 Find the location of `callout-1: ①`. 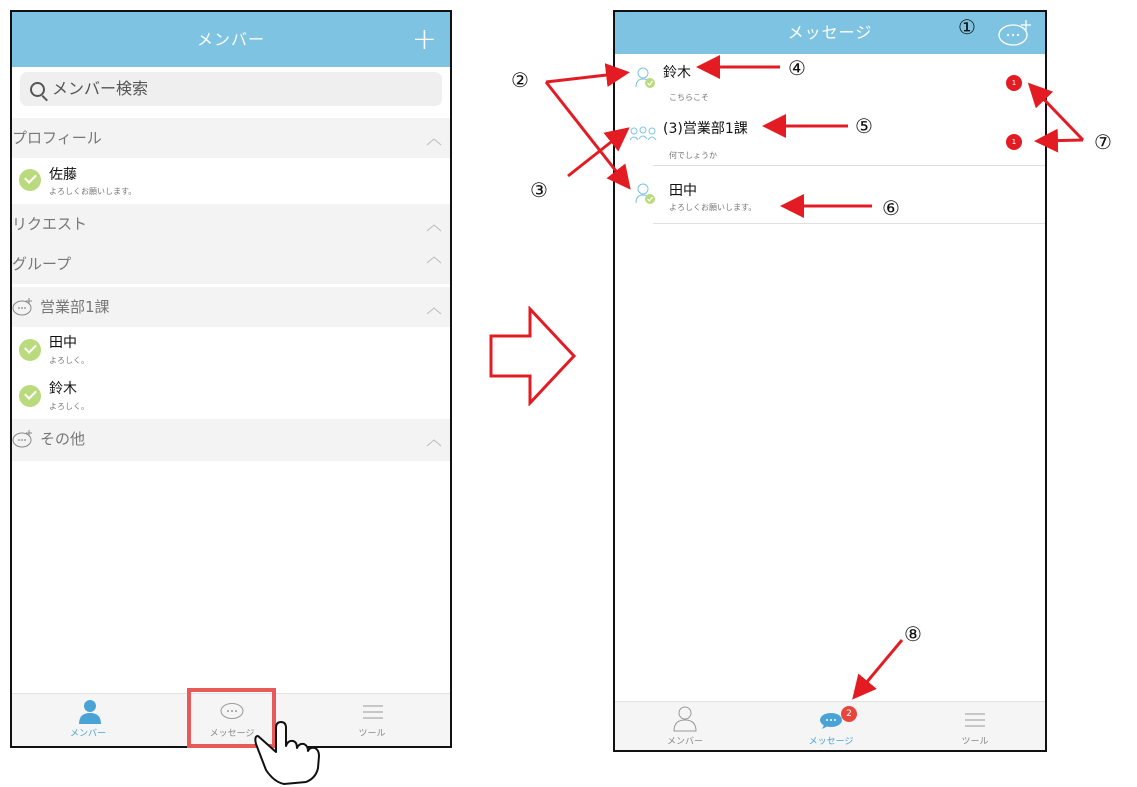

callout-1: ① is located at coordinates (967, 27).